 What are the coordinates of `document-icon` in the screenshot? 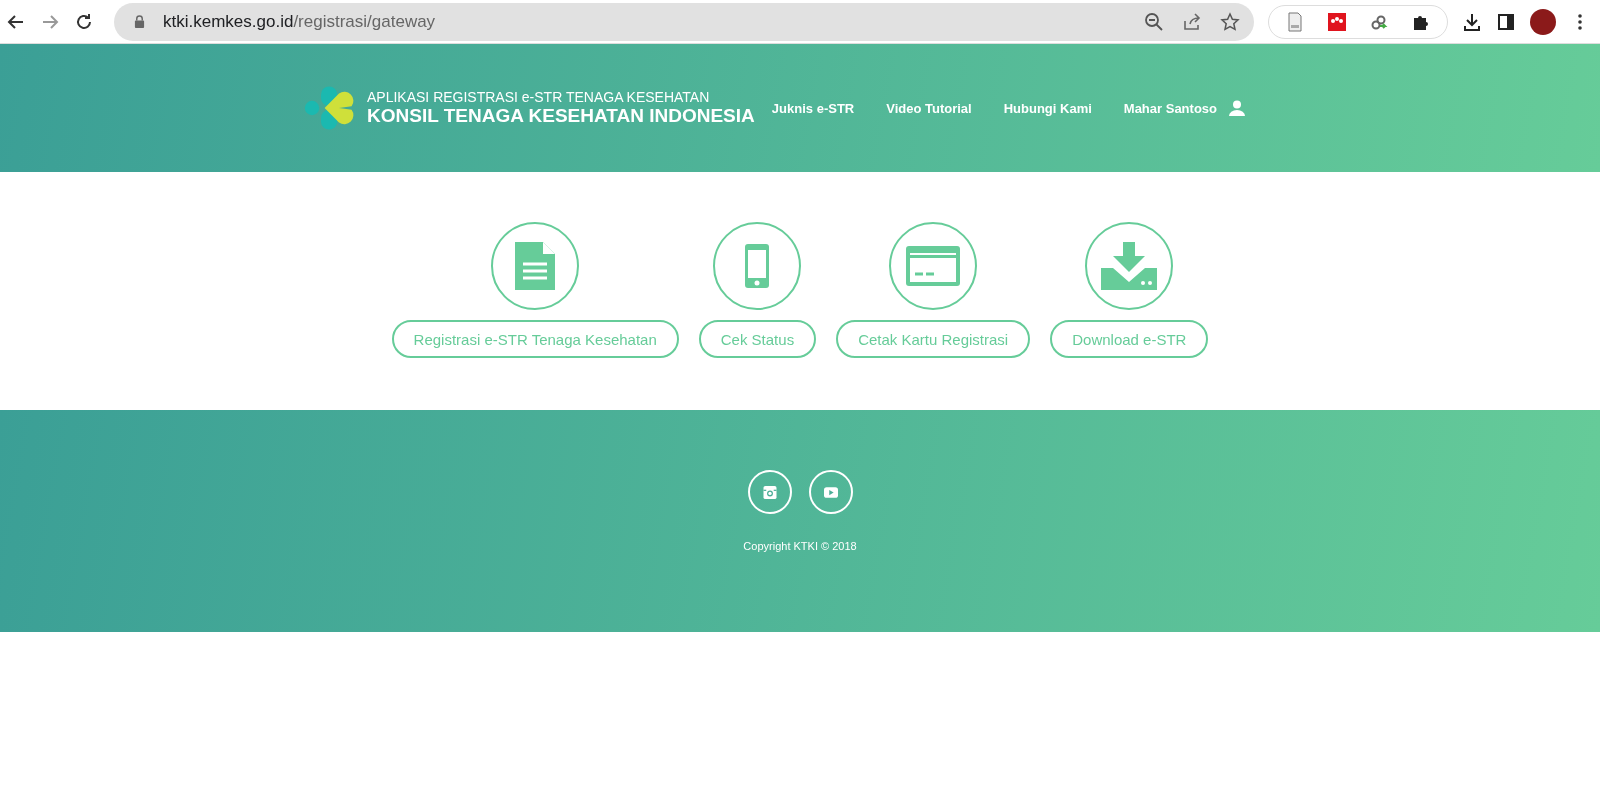 It's located at (535, 266).